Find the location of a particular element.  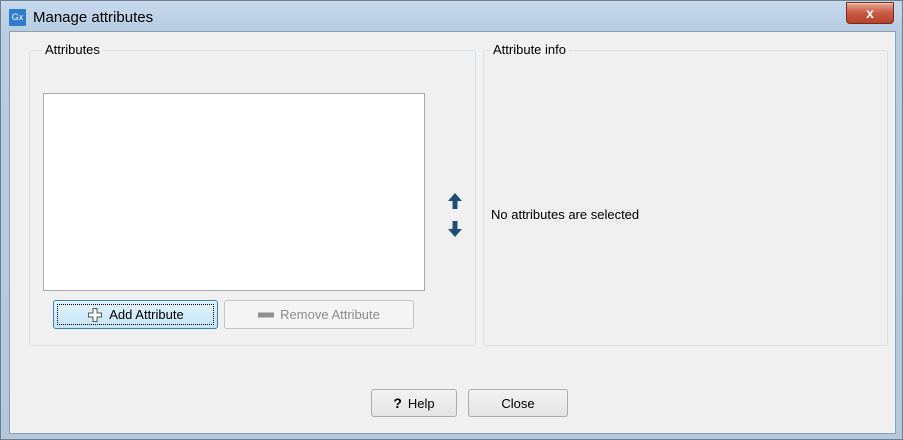

remove-attribute-button: Remove Attribute is located at coordinates (319, 314).